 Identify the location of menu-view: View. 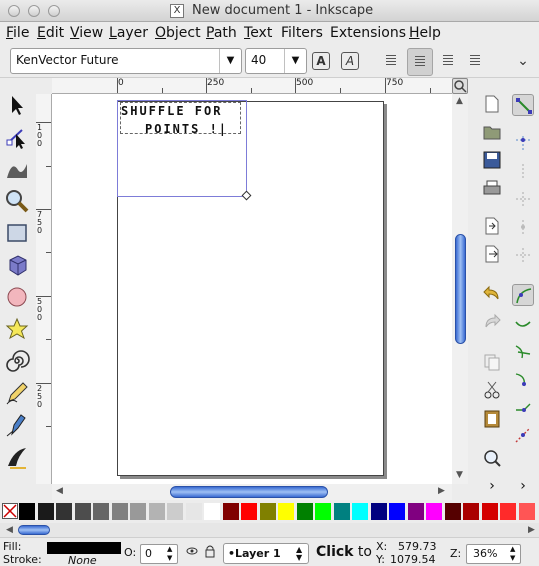
(86, 33).